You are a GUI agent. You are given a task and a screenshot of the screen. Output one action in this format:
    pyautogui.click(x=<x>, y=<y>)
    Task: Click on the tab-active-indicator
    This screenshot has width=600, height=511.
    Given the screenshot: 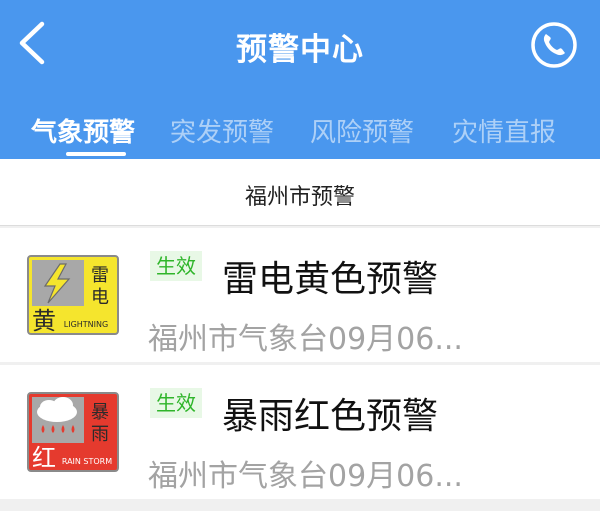 What is the action you would take?
    pyautogui.click(x=96, y=154)
    